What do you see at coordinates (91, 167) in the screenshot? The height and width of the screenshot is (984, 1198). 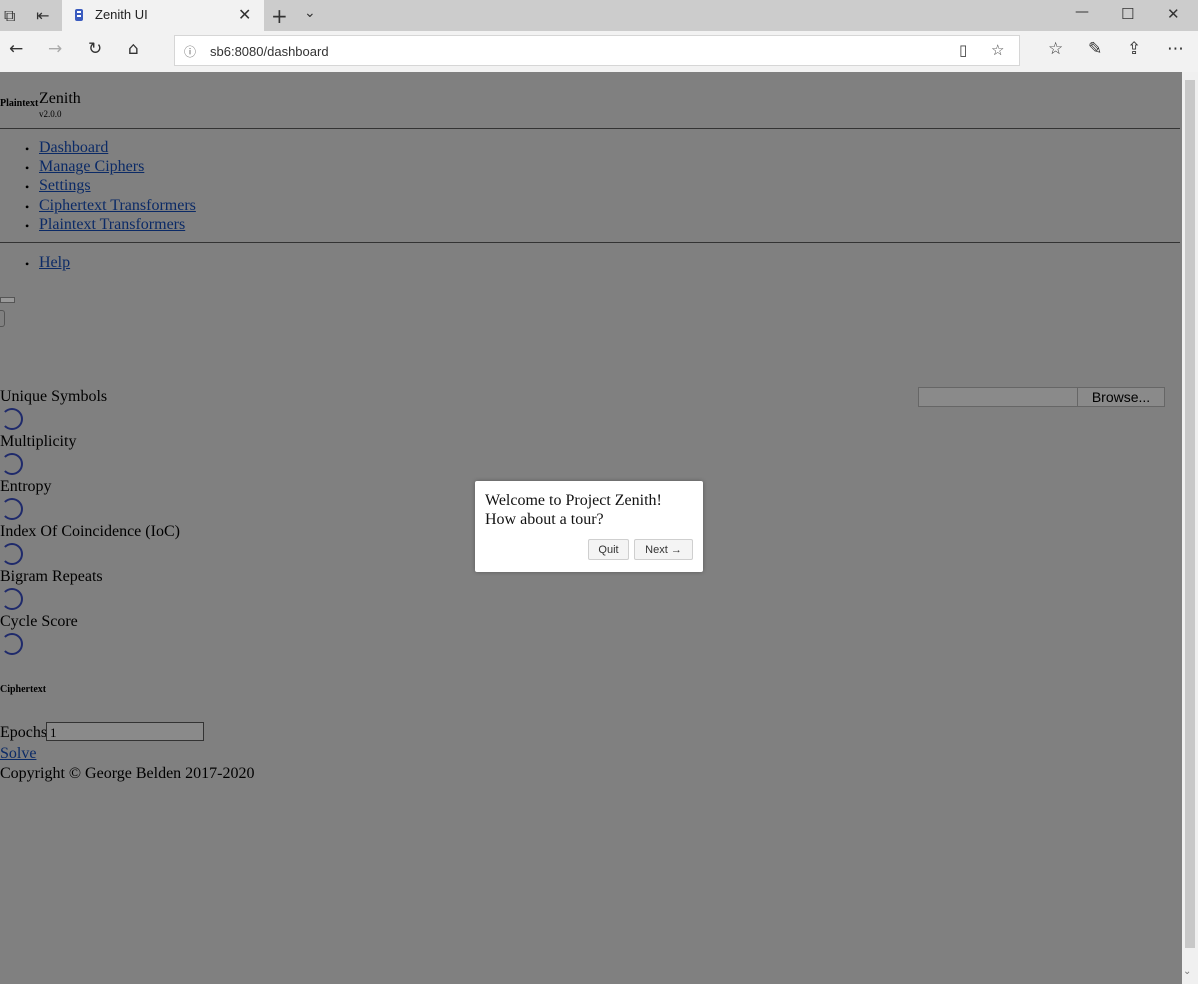 I see `nav-manage-ciphers-link: Manage Ciphers` at bounding box center [91, 167].